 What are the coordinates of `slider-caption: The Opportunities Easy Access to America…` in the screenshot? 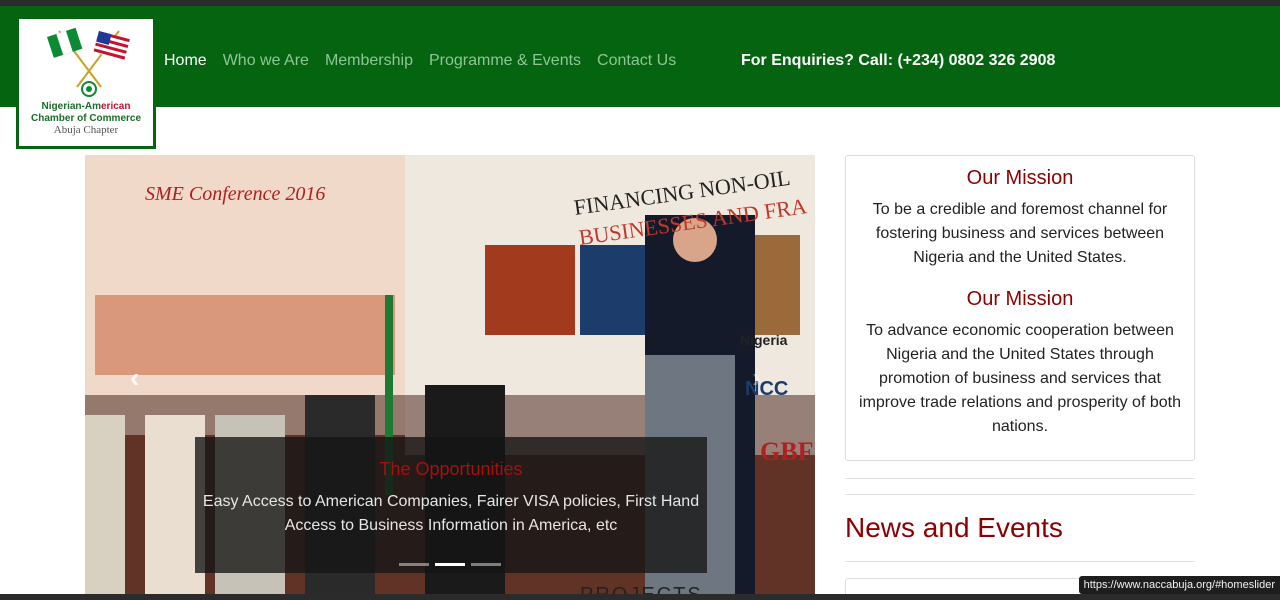 It's located at (451, 505).